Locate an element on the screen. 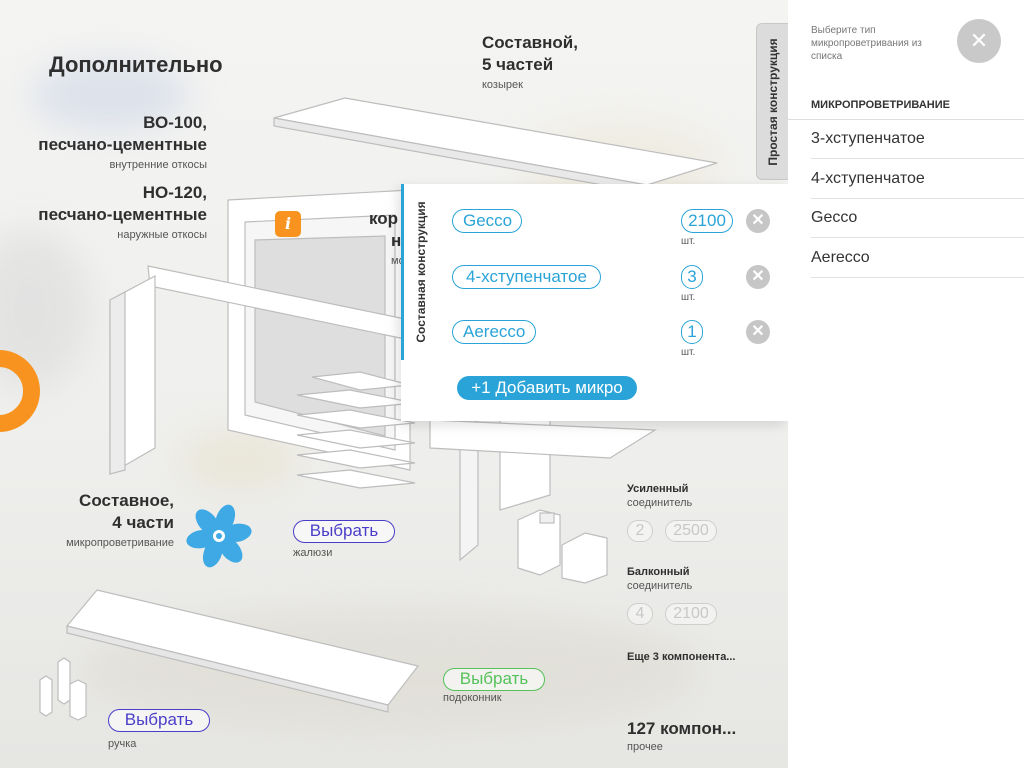  visor-label: Составной, 5 частей козырек is located at coordinates (530, 62).